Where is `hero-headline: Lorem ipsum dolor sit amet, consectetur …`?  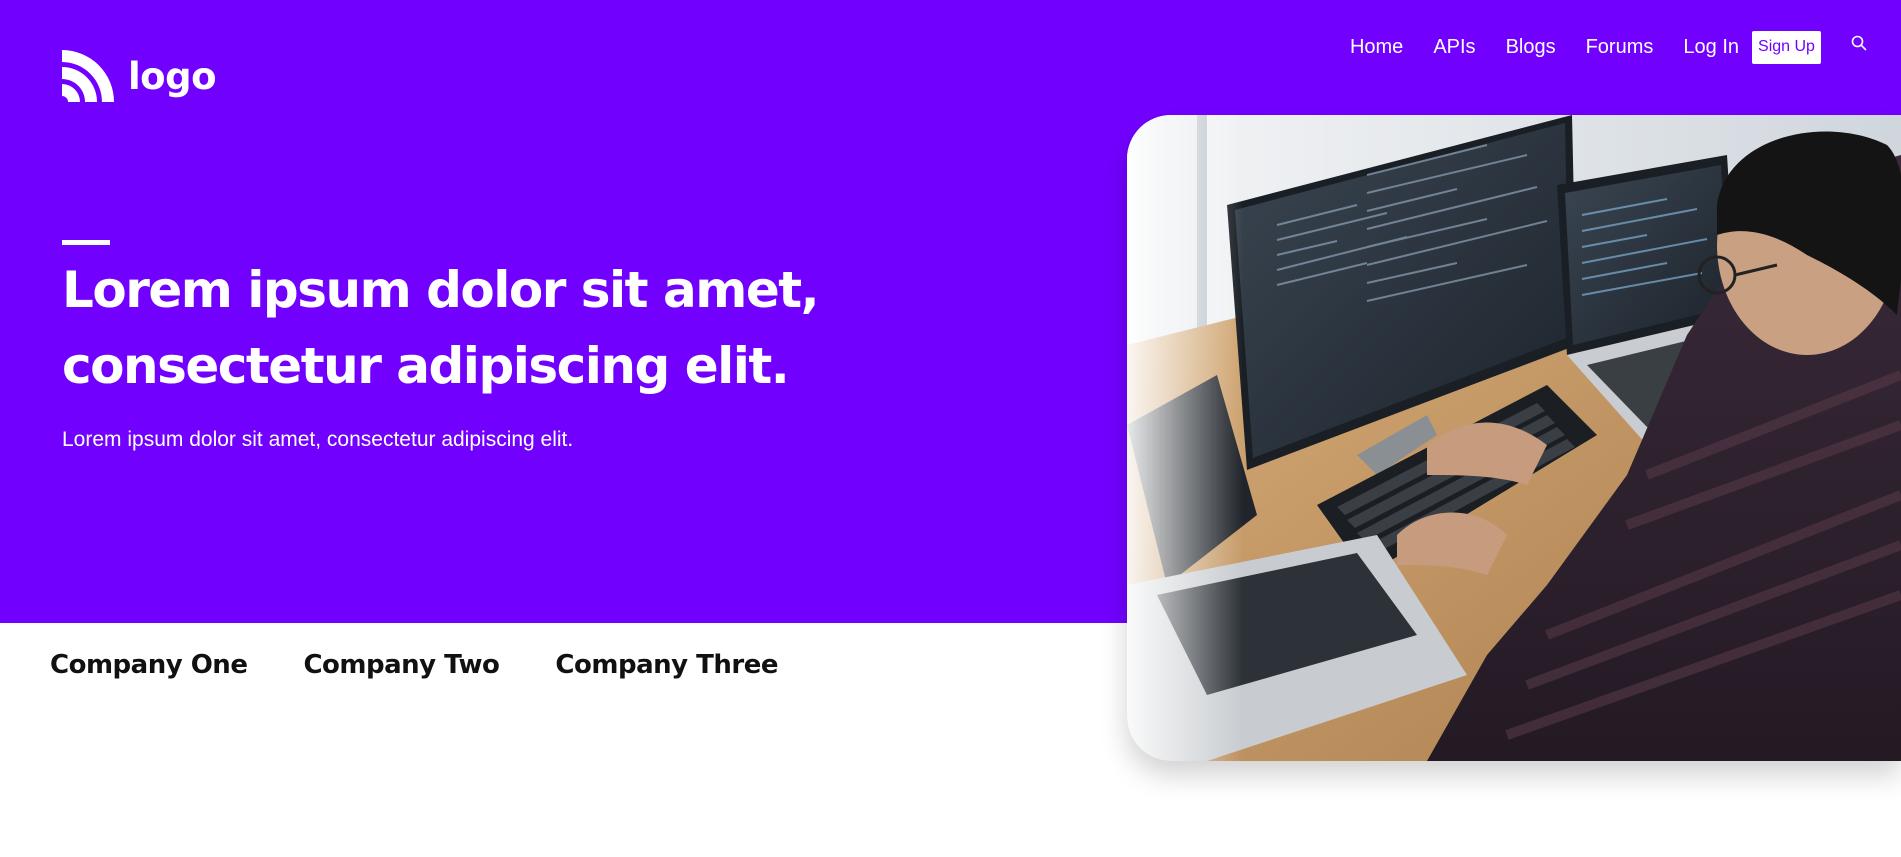
hero-headline: Lorem ipsum dolor sit amet, consectetur … is located at coordinates (512, 328).